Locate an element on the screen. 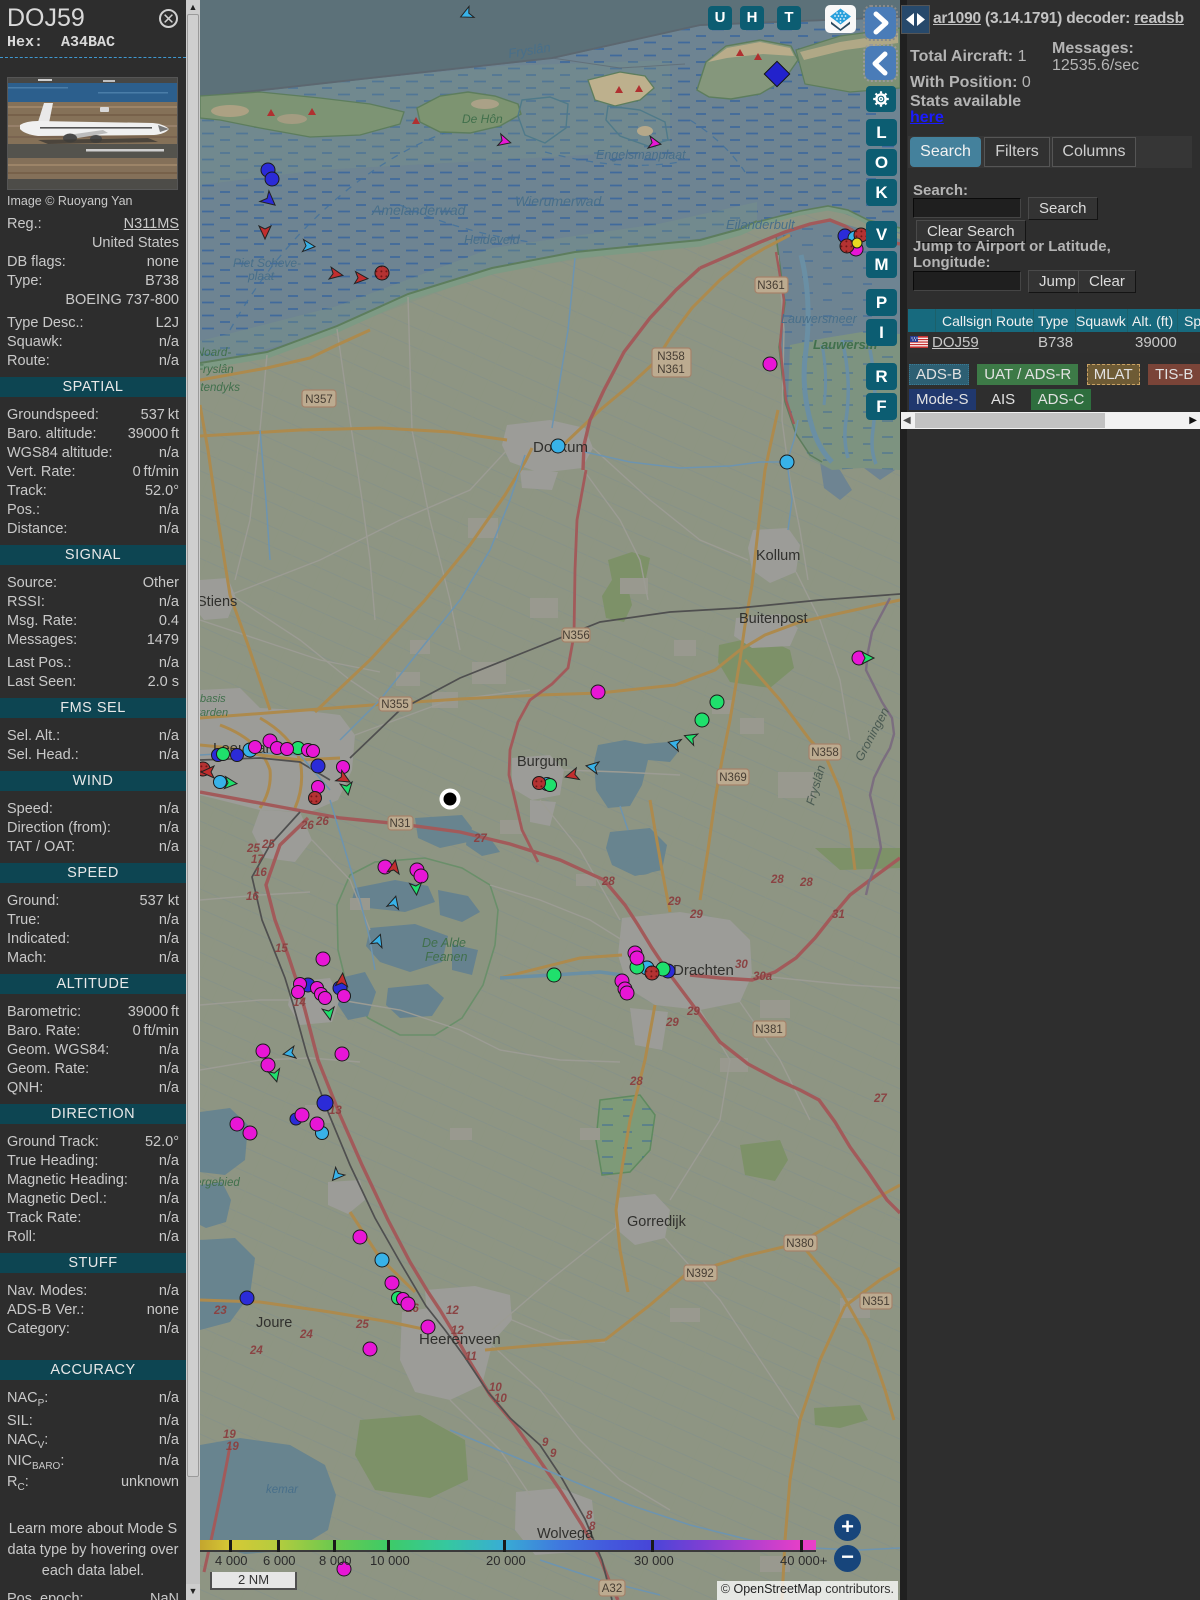 The width and height of the screenshot is (1200, 1600). svg-text: 14 is located at coordinates (299, 1003).